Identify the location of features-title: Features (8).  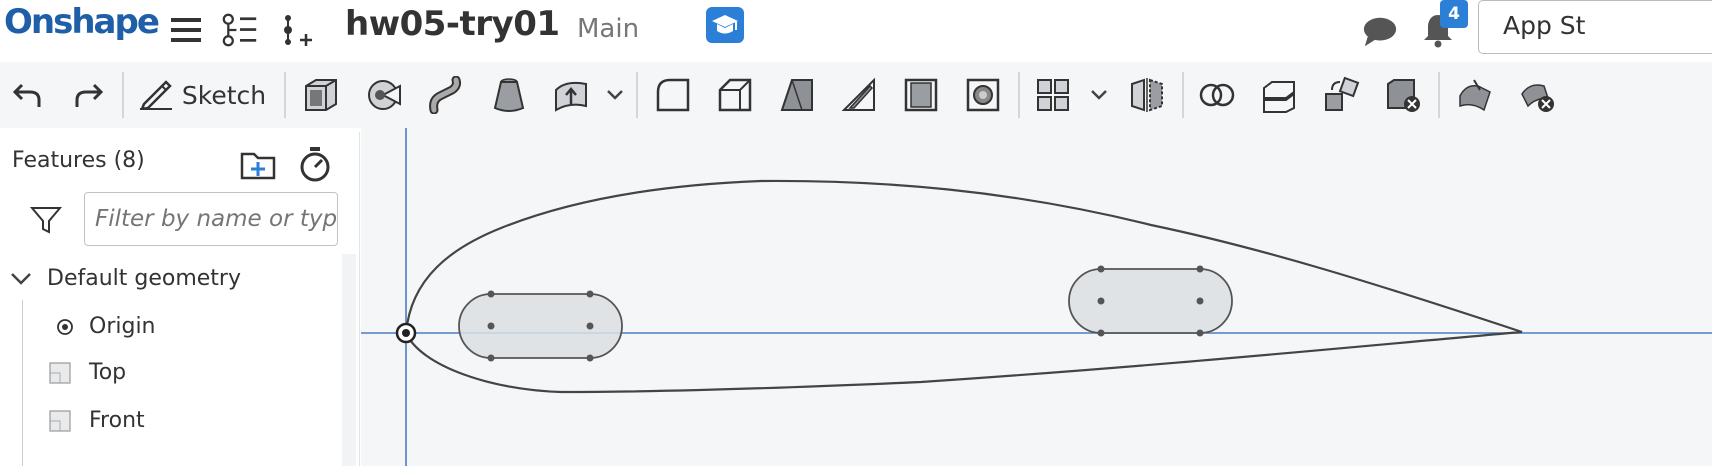
(78, 160).